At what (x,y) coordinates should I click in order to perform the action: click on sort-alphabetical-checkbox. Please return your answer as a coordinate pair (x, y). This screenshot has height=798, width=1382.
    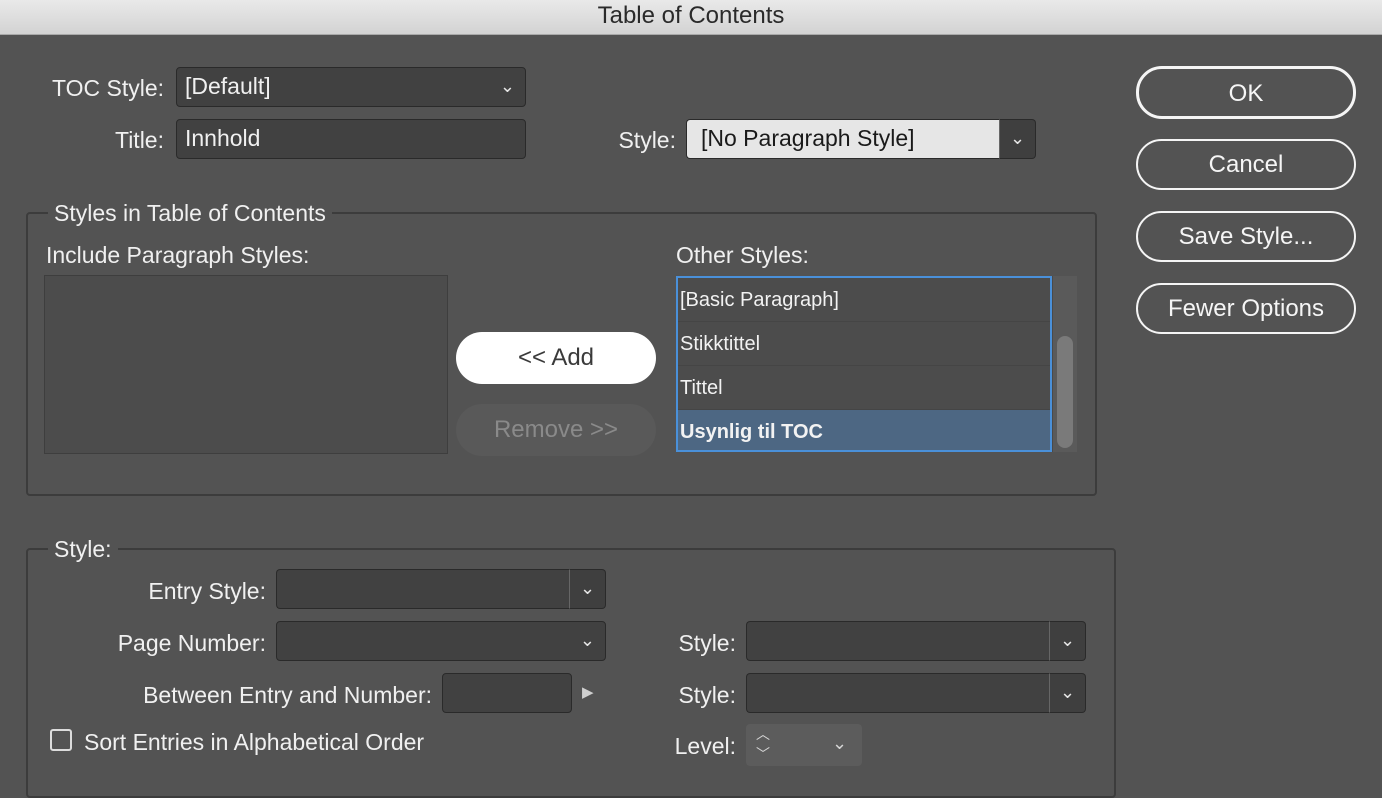
    Looking at the image, I should click on (61, 740).